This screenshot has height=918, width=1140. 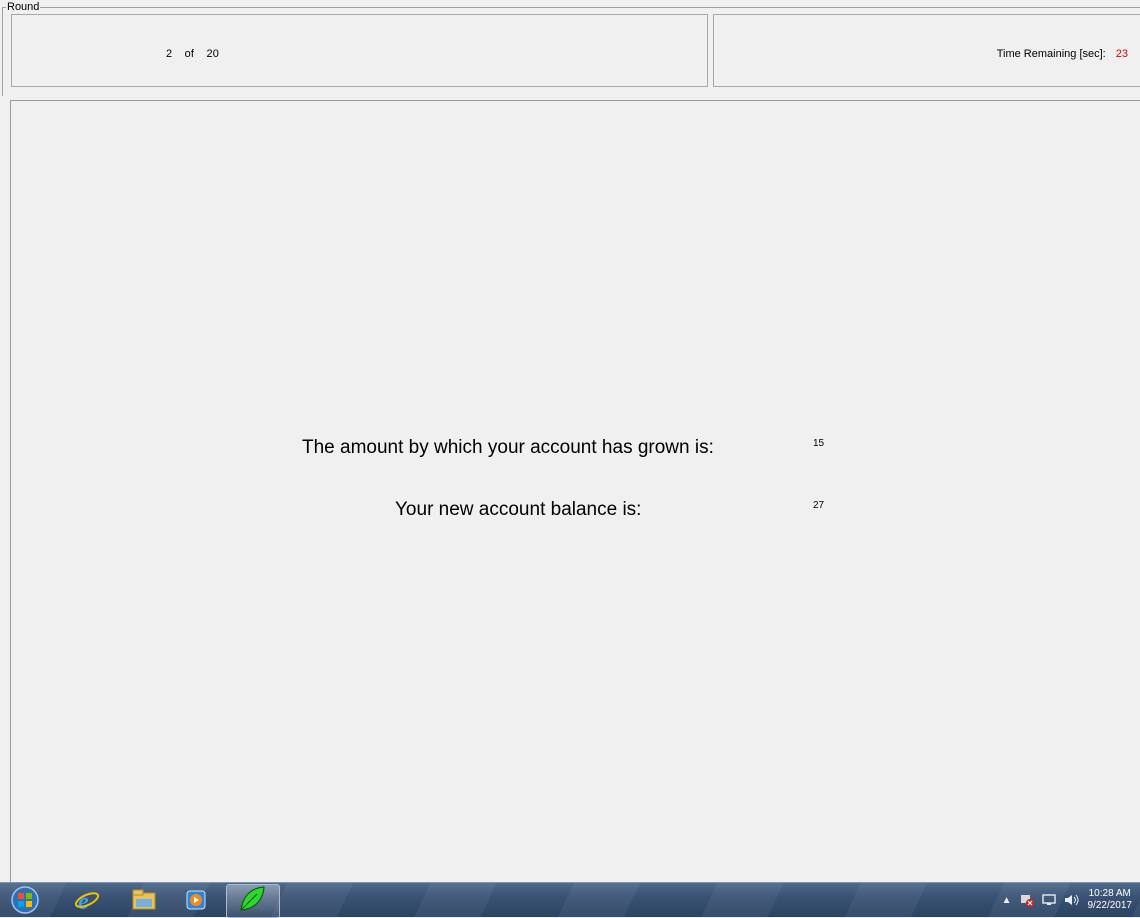 What do you see at coordinates (819, 505) in the screenshot?
I see `balance-value: 27` at bounding box center [819, 505].